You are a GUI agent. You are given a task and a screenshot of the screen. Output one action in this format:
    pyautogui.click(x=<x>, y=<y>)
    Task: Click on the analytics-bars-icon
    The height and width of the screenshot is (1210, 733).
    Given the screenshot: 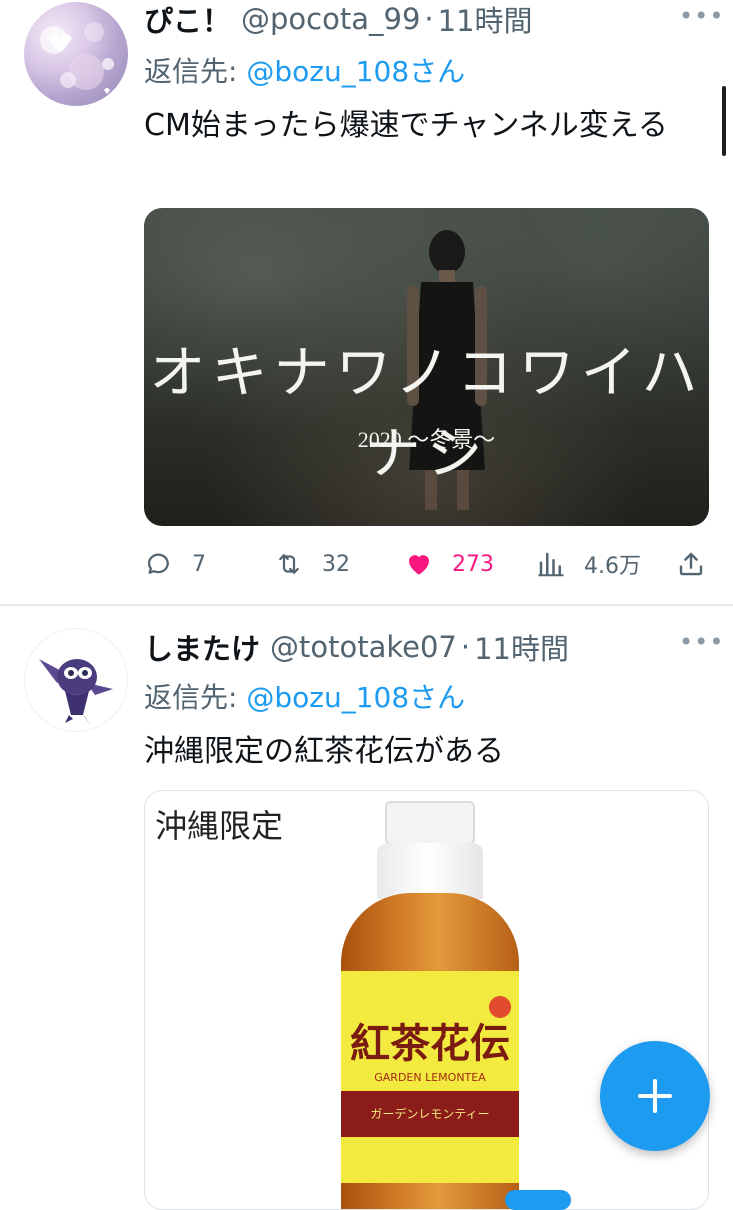 What is the action you would take?
    pyautogui.click(x=551, y=564)
    